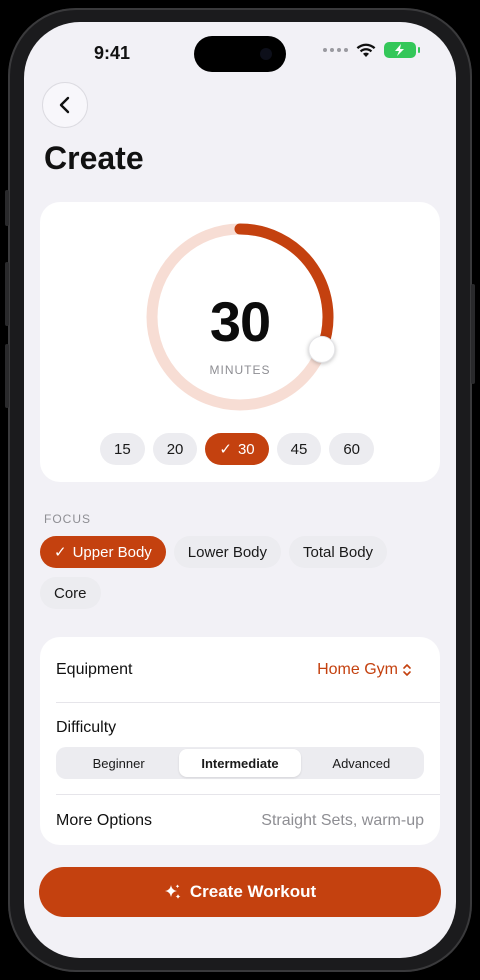  I want to click on focus-label: FOCUS, so click(67, 519).